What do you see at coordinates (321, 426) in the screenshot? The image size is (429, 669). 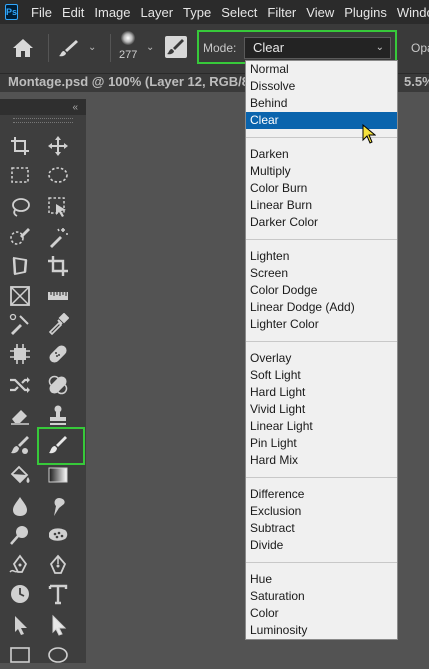 I see `blend-mode-option: Linear Light` at bounding box center [321, 426].